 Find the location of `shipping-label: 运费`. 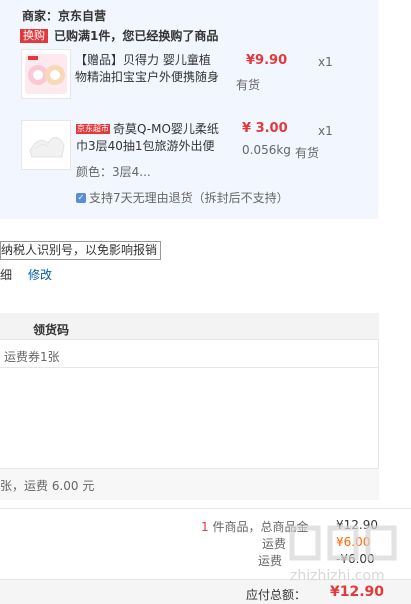

shipping-label: 运费 is located at coordinates (274, 544).